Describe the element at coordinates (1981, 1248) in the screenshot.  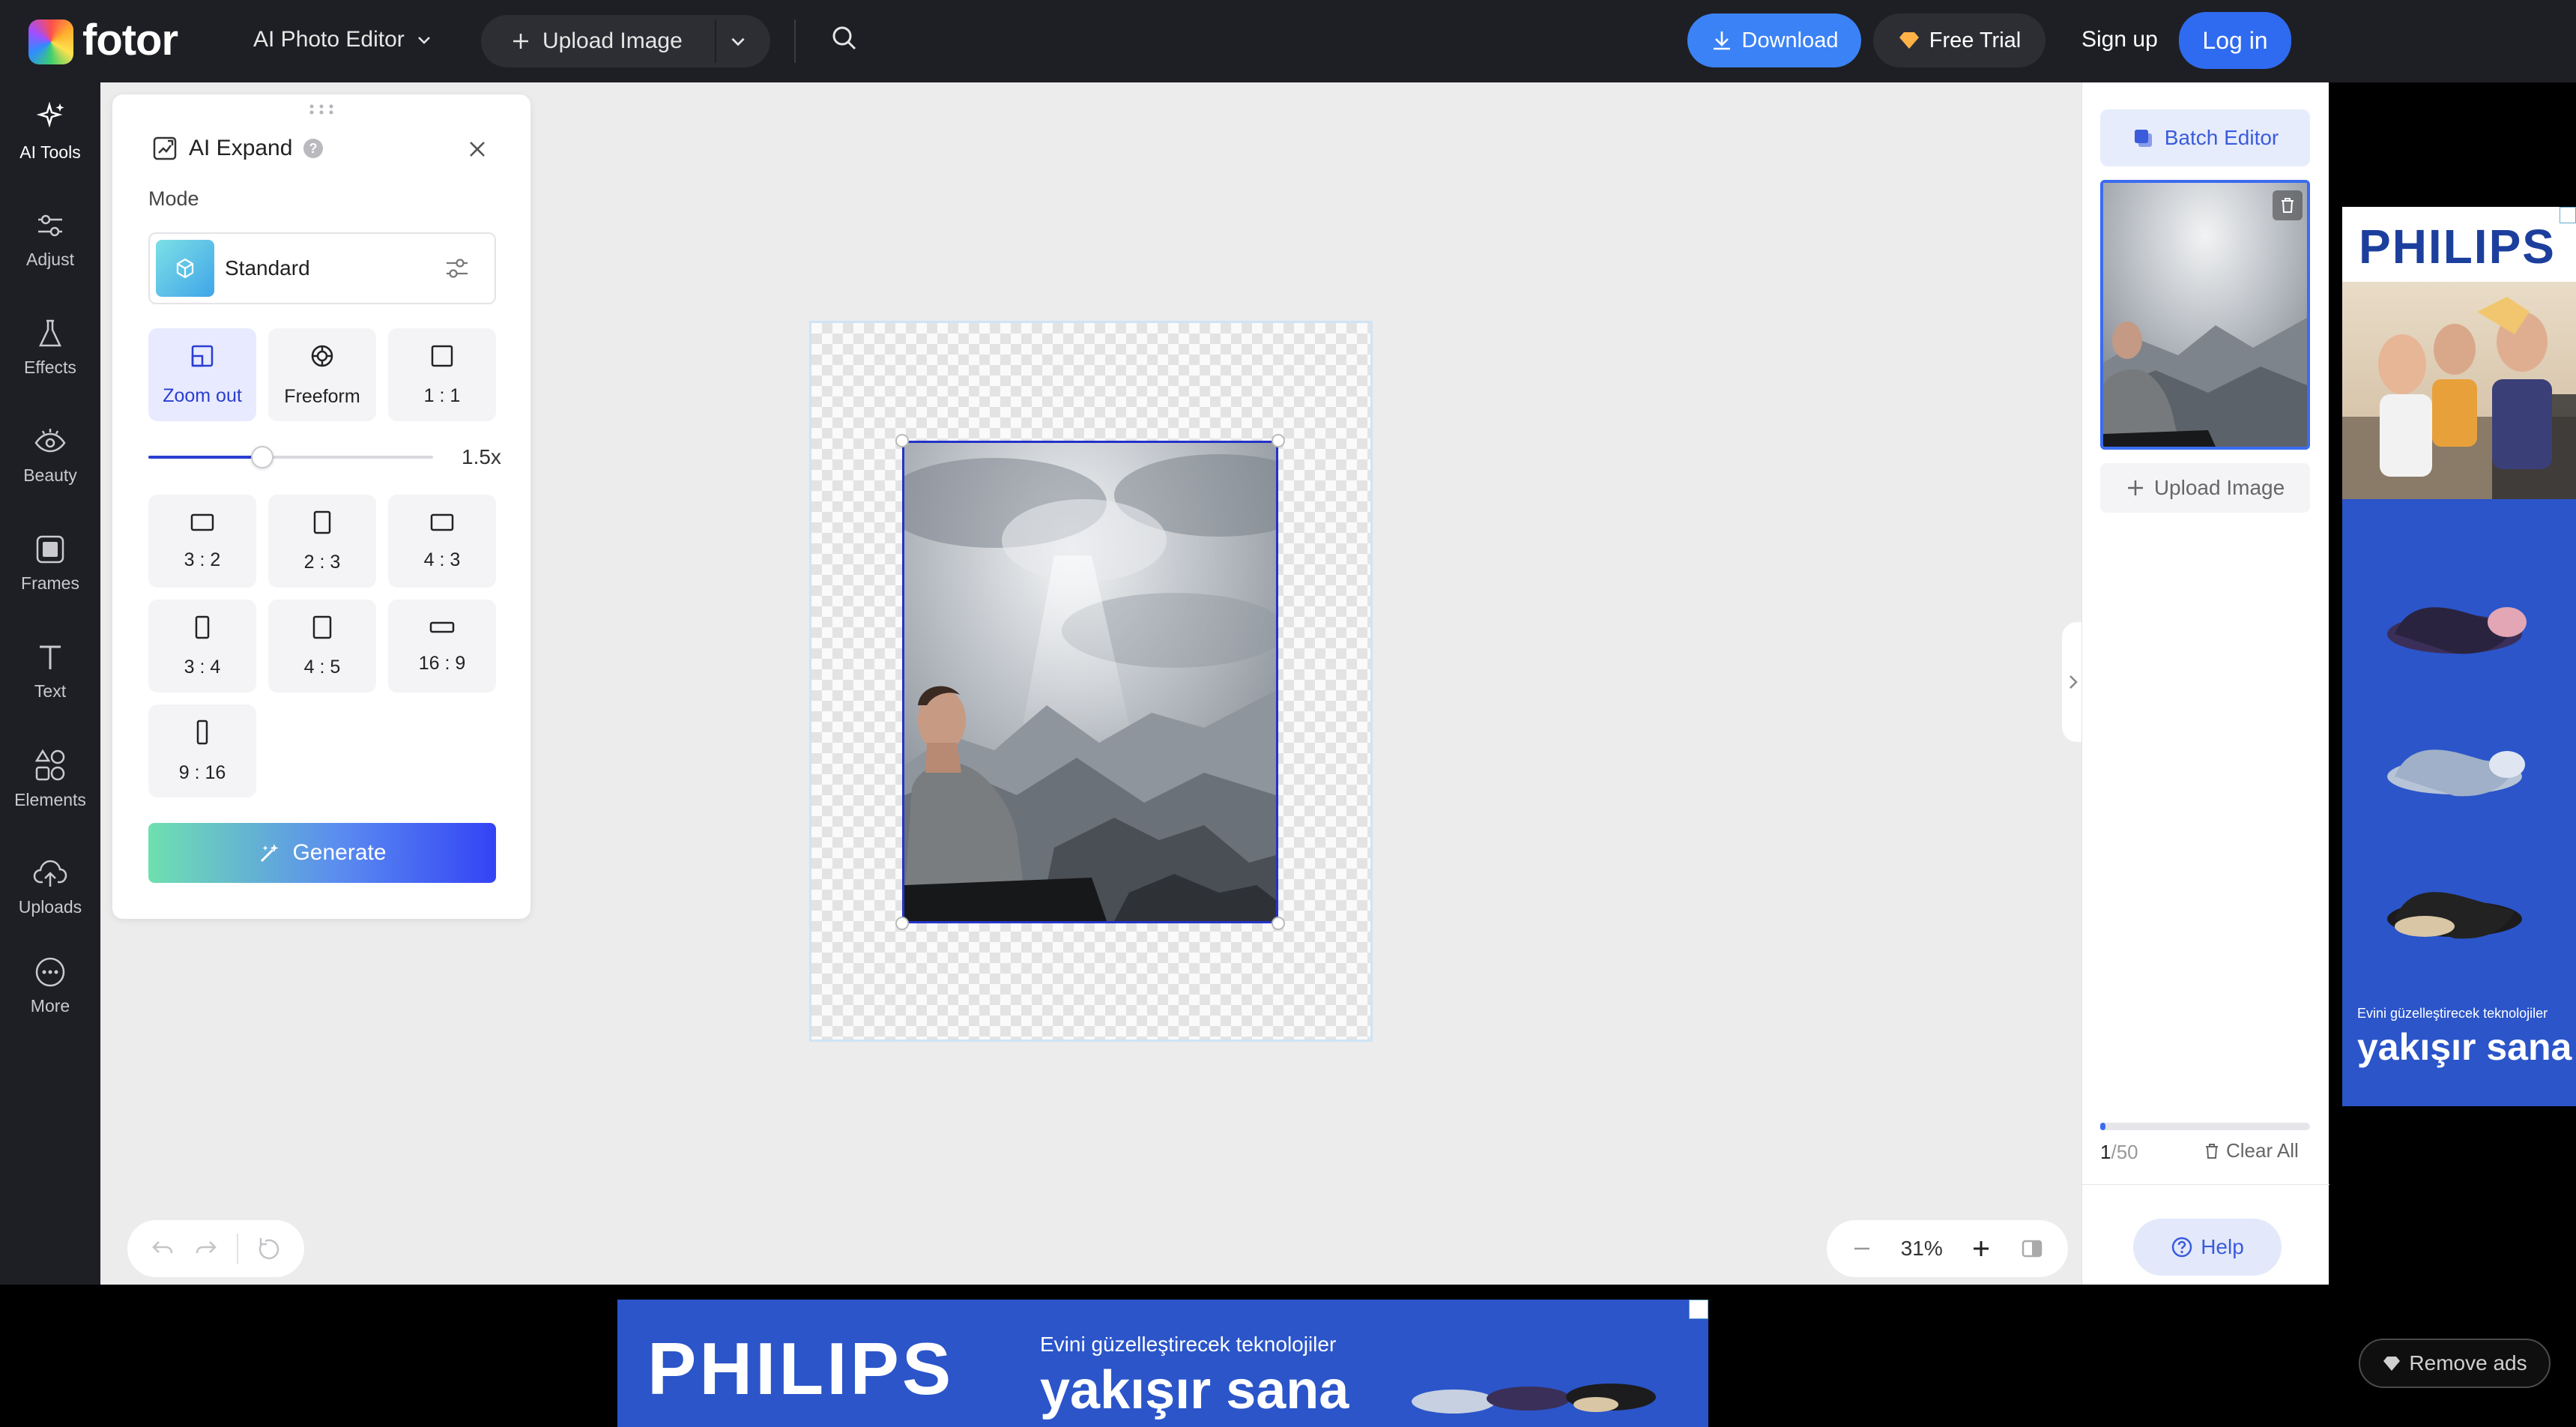
I see `zoom-in-icon` at that location.